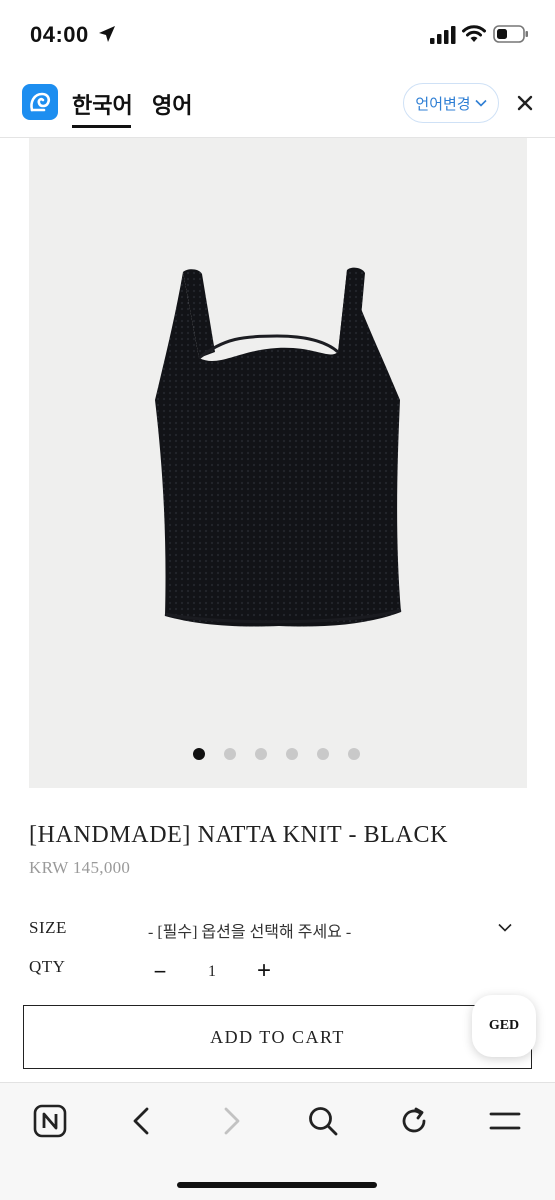 This screenshot has width=555, height=1200. I want to click on forward-arrow-icon, so click(232, 1121).